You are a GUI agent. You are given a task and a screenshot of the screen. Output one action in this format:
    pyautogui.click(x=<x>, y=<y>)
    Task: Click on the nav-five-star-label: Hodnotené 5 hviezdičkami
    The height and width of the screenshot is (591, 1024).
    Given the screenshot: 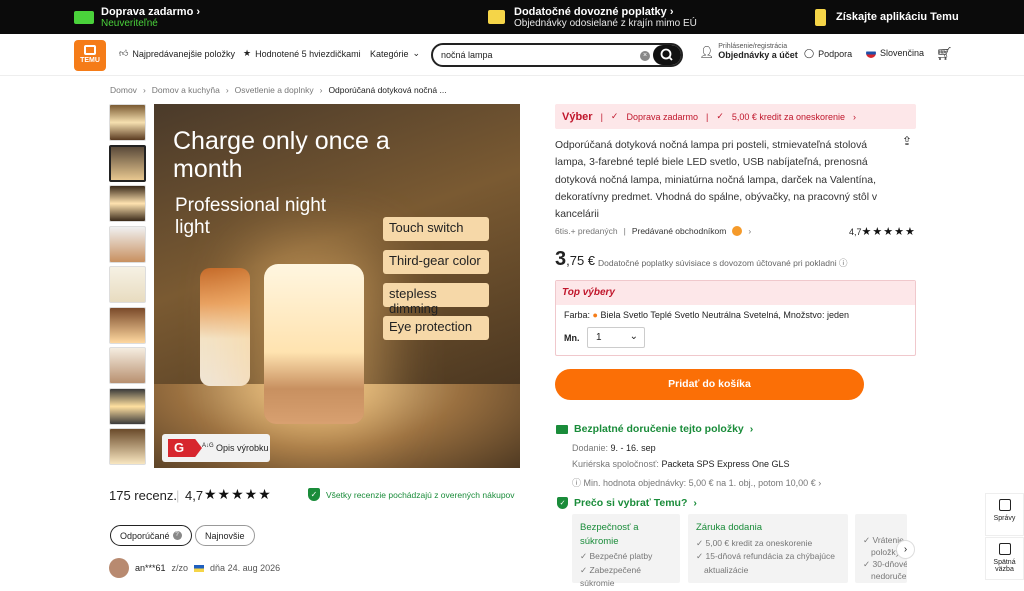 What is the action you would take?
    pyautogui.click(x=308, y=53)
    